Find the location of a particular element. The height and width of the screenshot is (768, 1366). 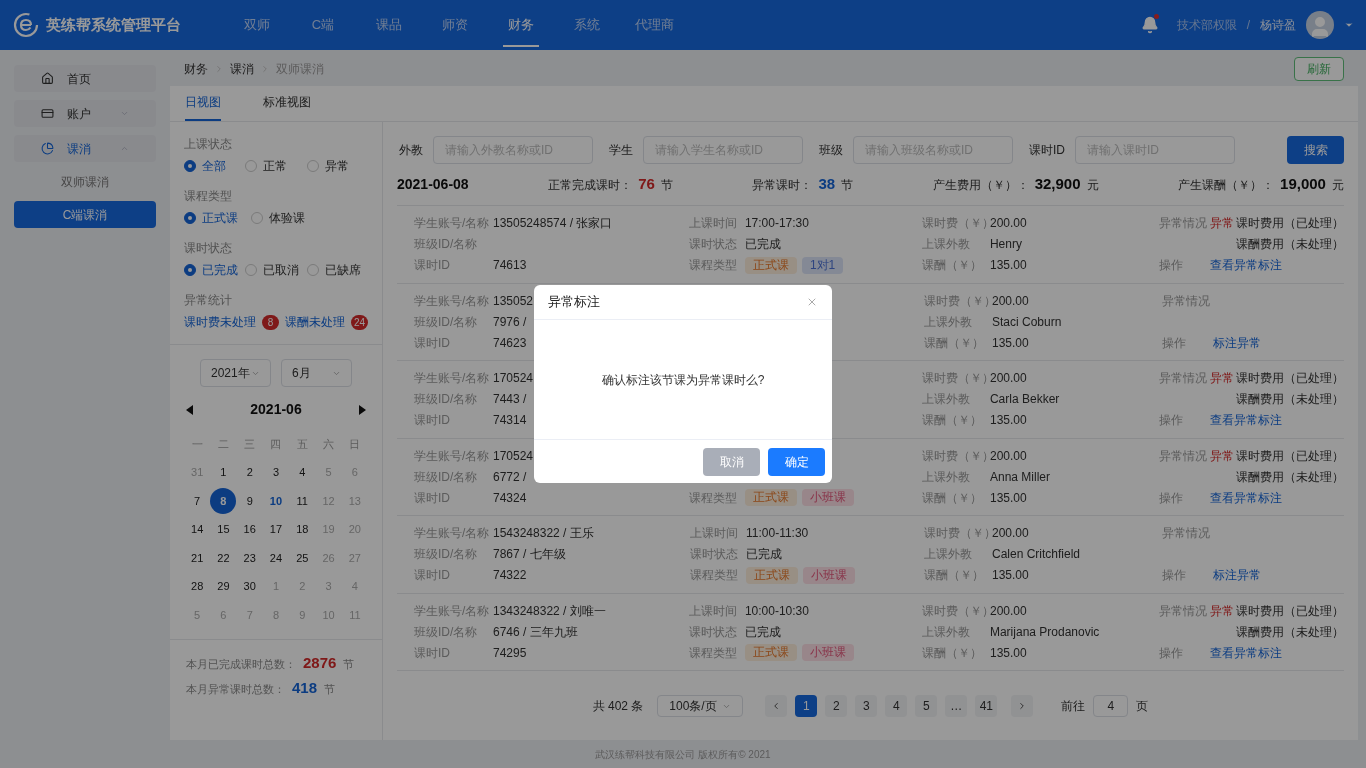

calendar-day: 28 is located at coordinates (197, 586).